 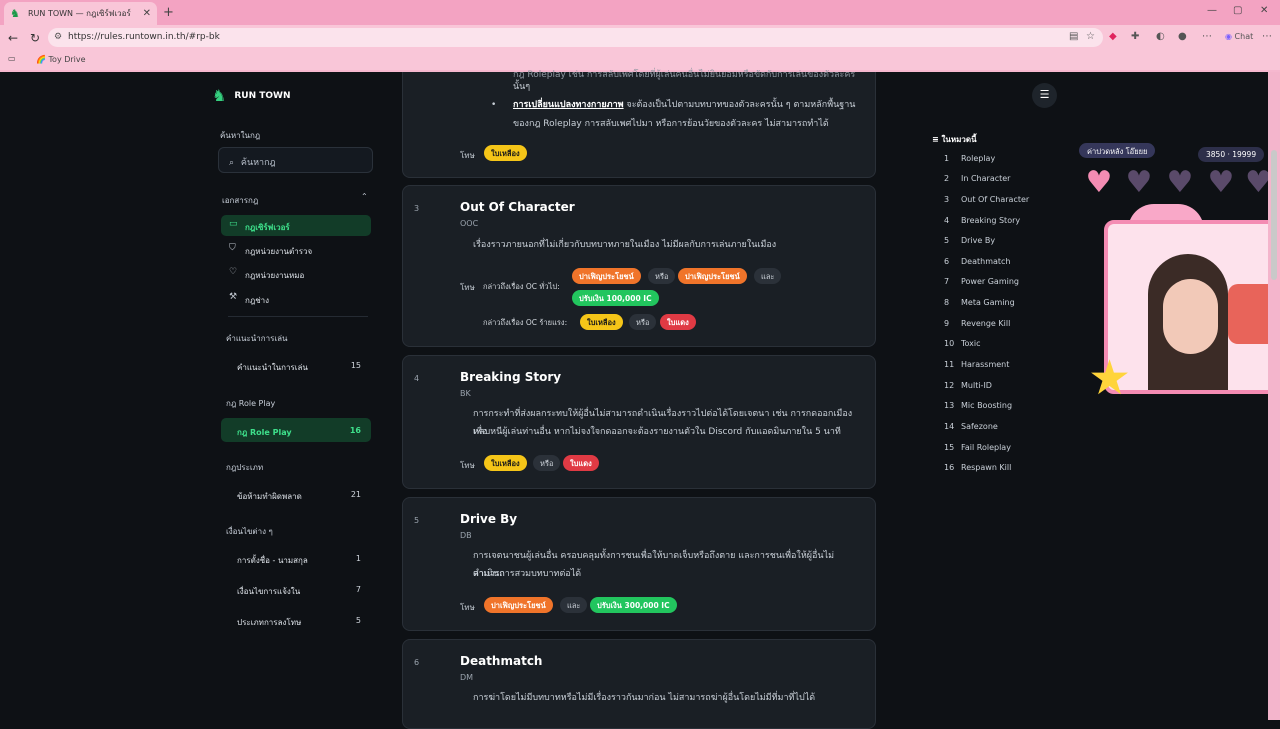 What do you see at coordinates (296, 365) in the screenshot?
I see `sidebar-item-guide: คำแนะนำในการเล่น 15` at bounding box center [296, 365].